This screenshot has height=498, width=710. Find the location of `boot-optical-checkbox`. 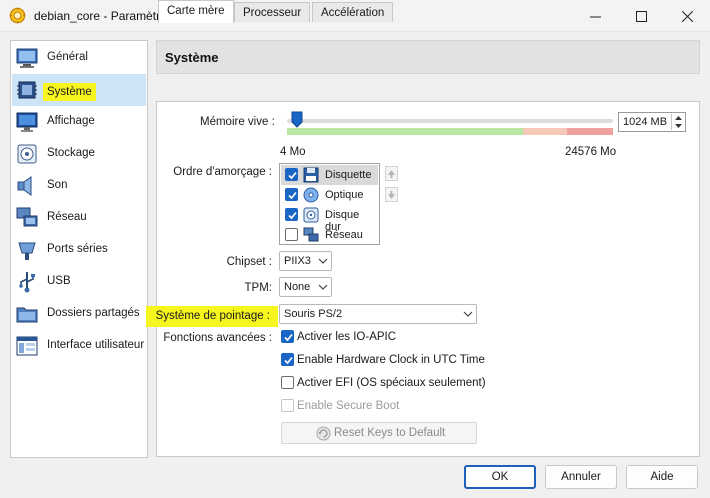

boot-optical-checkbox is located at coordinates (291, 194).